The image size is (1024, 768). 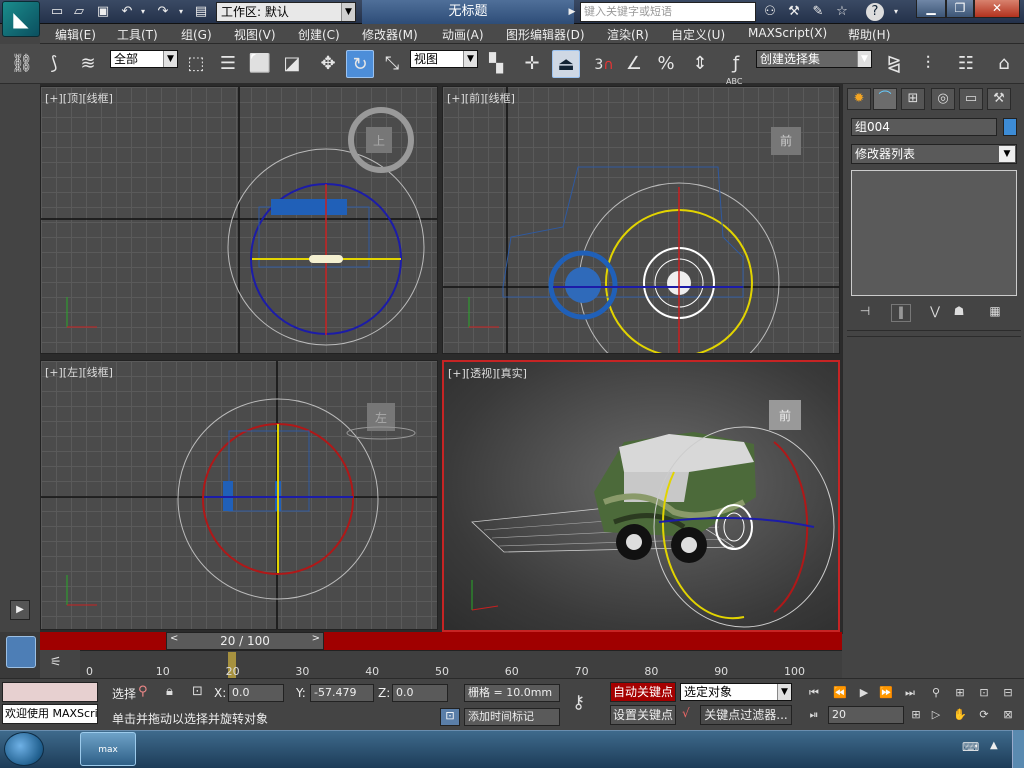 What do you see at coordinates (572, 12) in the screenshot?
I see `search-expand-icon: ▶` at bounding box center [572, 12].